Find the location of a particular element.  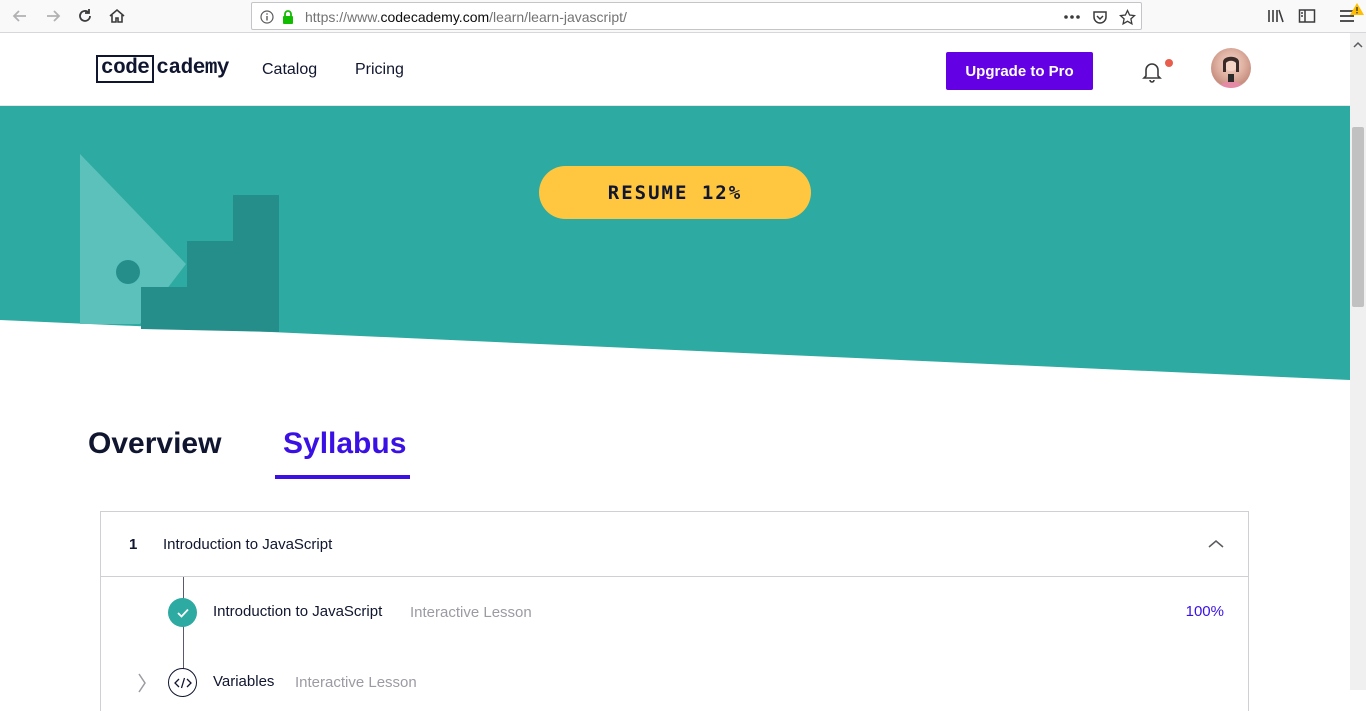

more-actions-icon is located at coordinates (1072, 17).